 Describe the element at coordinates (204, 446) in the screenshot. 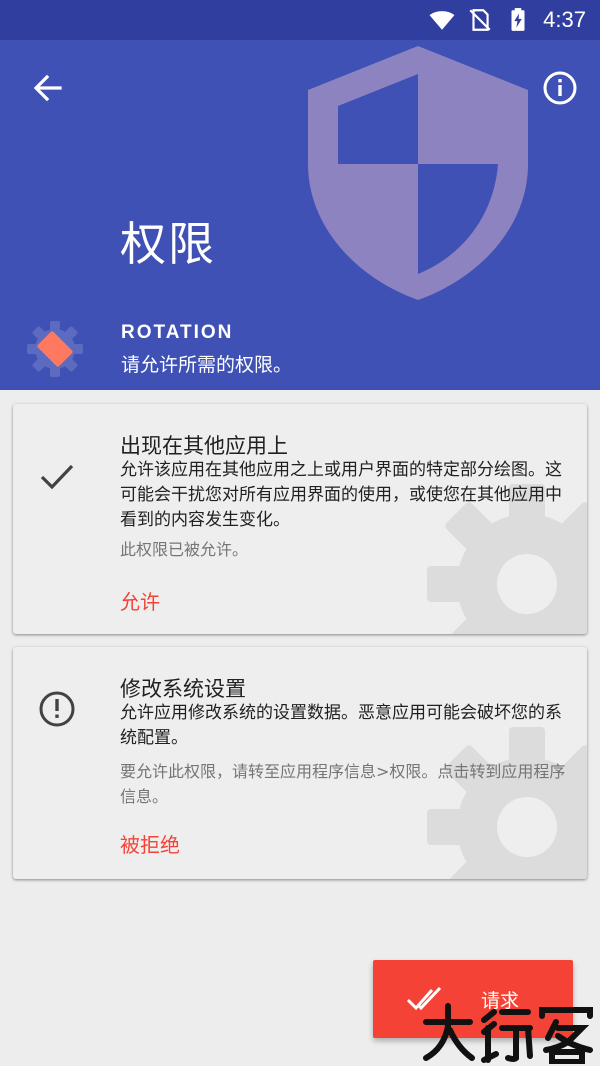

I see `permission-title: 出现在其他应用上` at that location.